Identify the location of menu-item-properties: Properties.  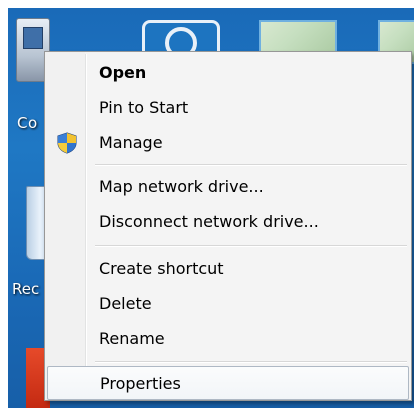
(228, 383).